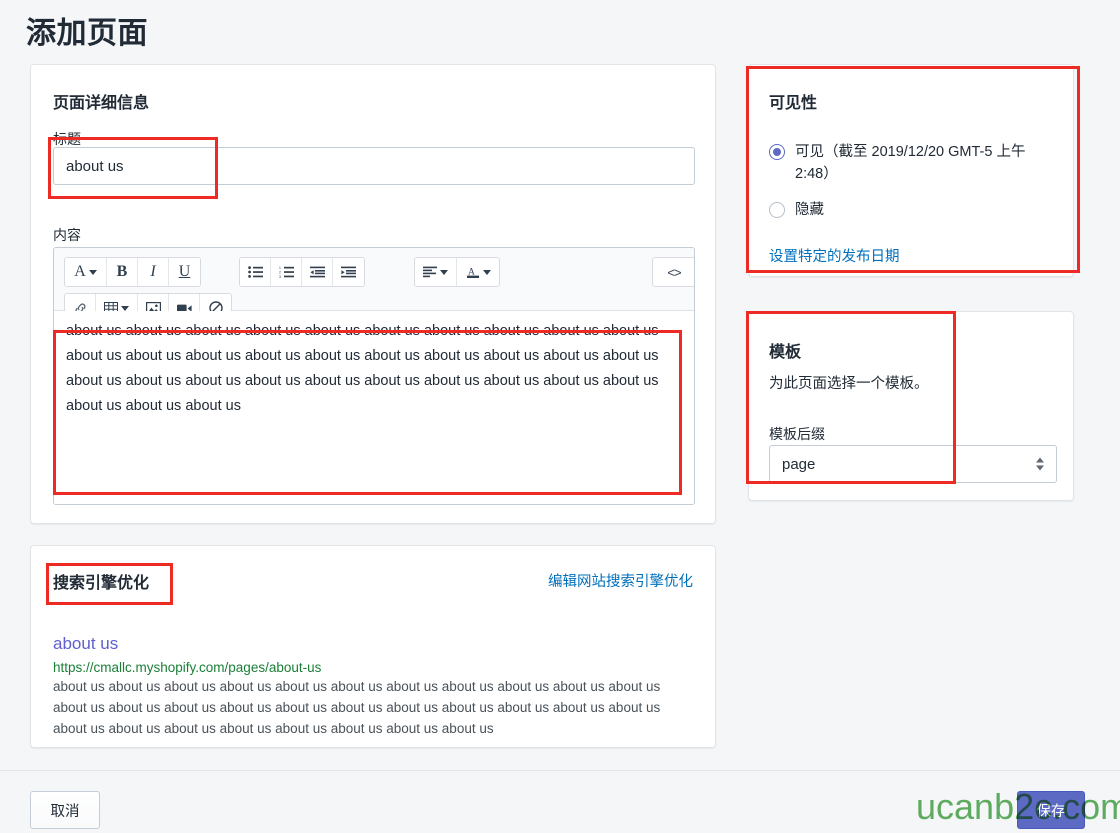 The width and height of the screenshot is (1120, 833). I want to click on toolbar-align-color-group: A, so click(457, 272).